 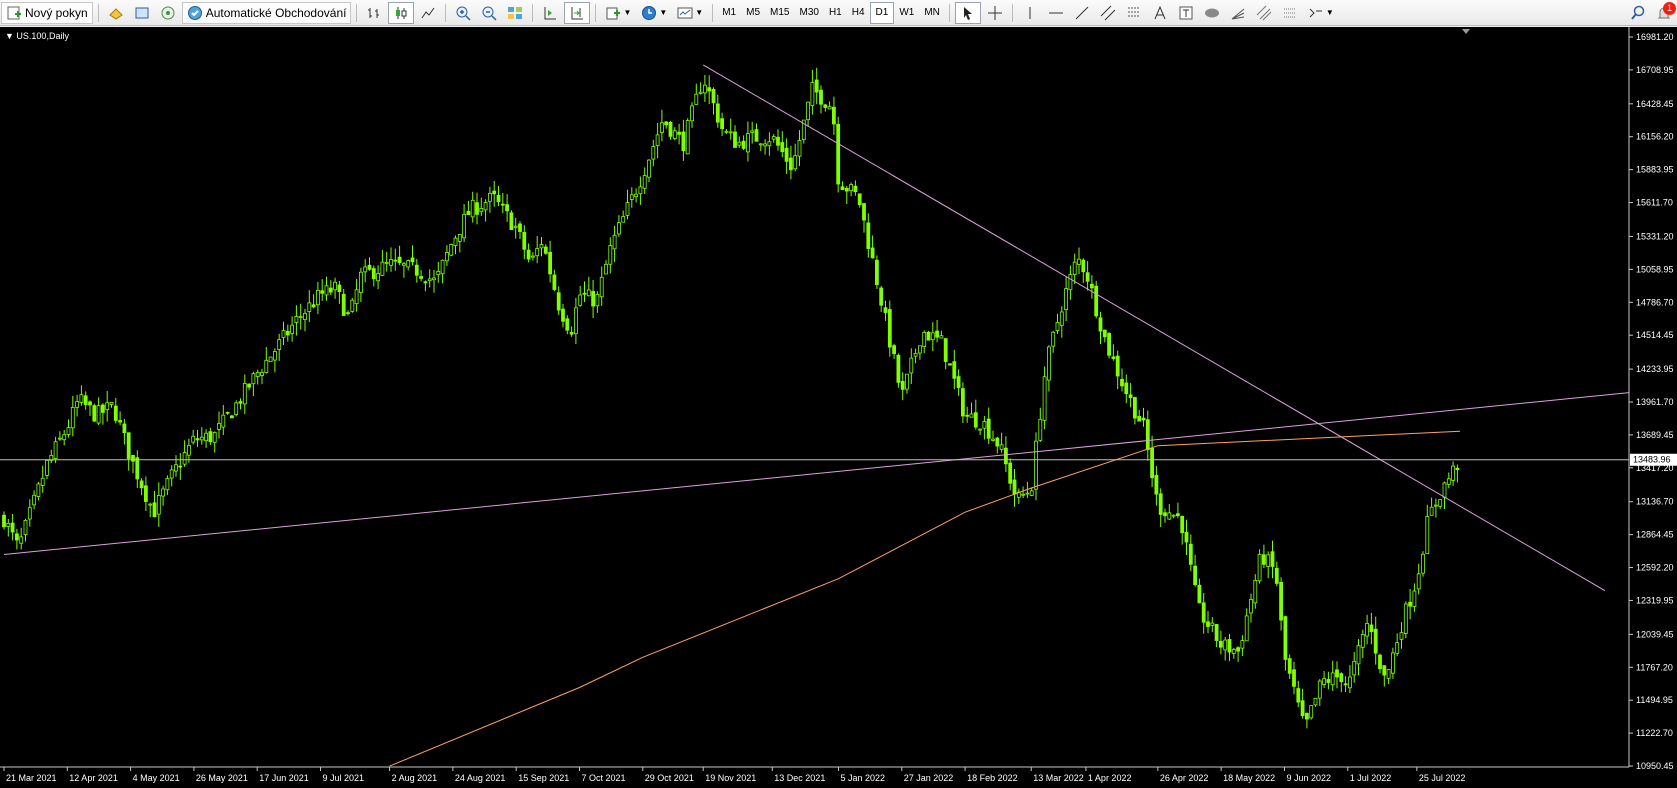 I want to click on fibo-fan-button, so click(x=1238, y=13).